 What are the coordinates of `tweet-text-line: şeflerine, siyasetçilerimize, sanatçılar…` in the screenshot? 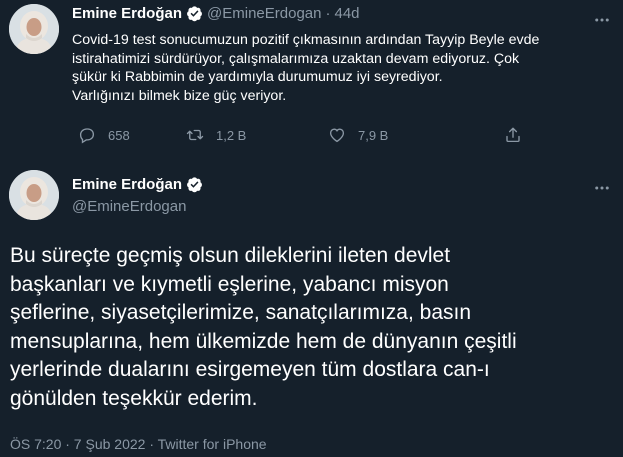 It's located at (241, 312).